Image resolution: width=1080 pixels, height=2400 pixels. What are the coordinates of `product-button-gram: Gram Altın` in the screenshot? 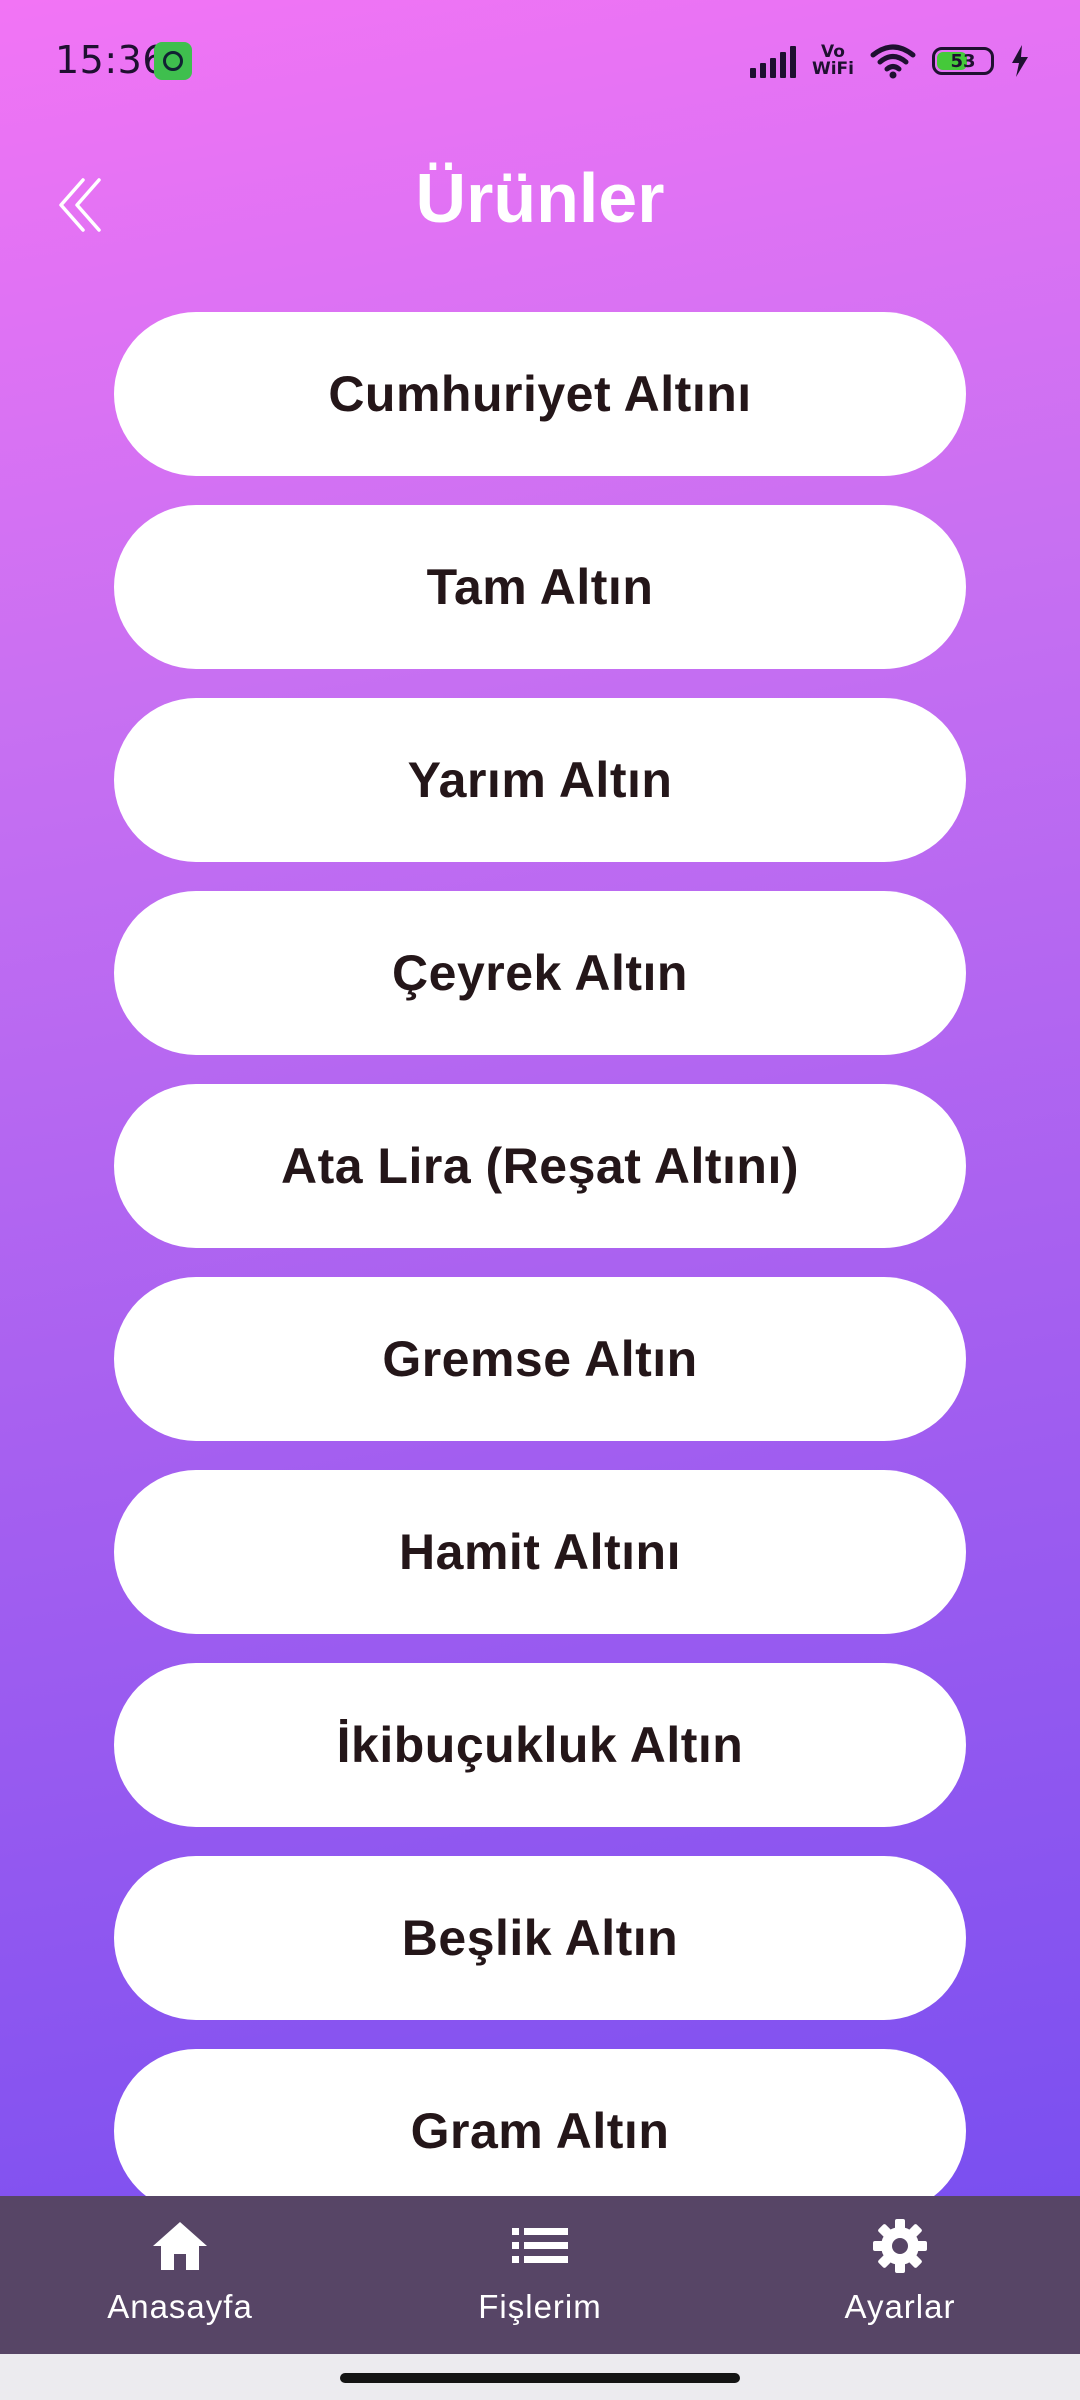 It's located at (540, 2122).